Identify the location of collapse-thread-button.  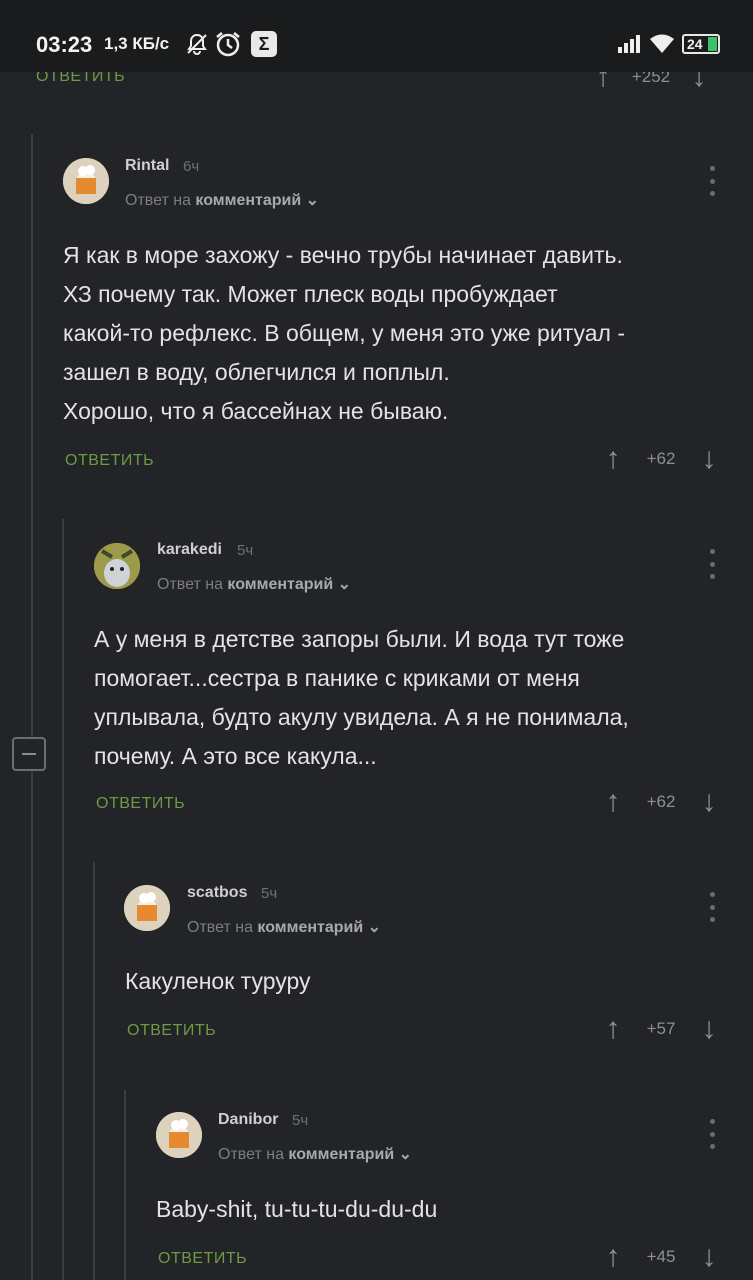
(29, 754).